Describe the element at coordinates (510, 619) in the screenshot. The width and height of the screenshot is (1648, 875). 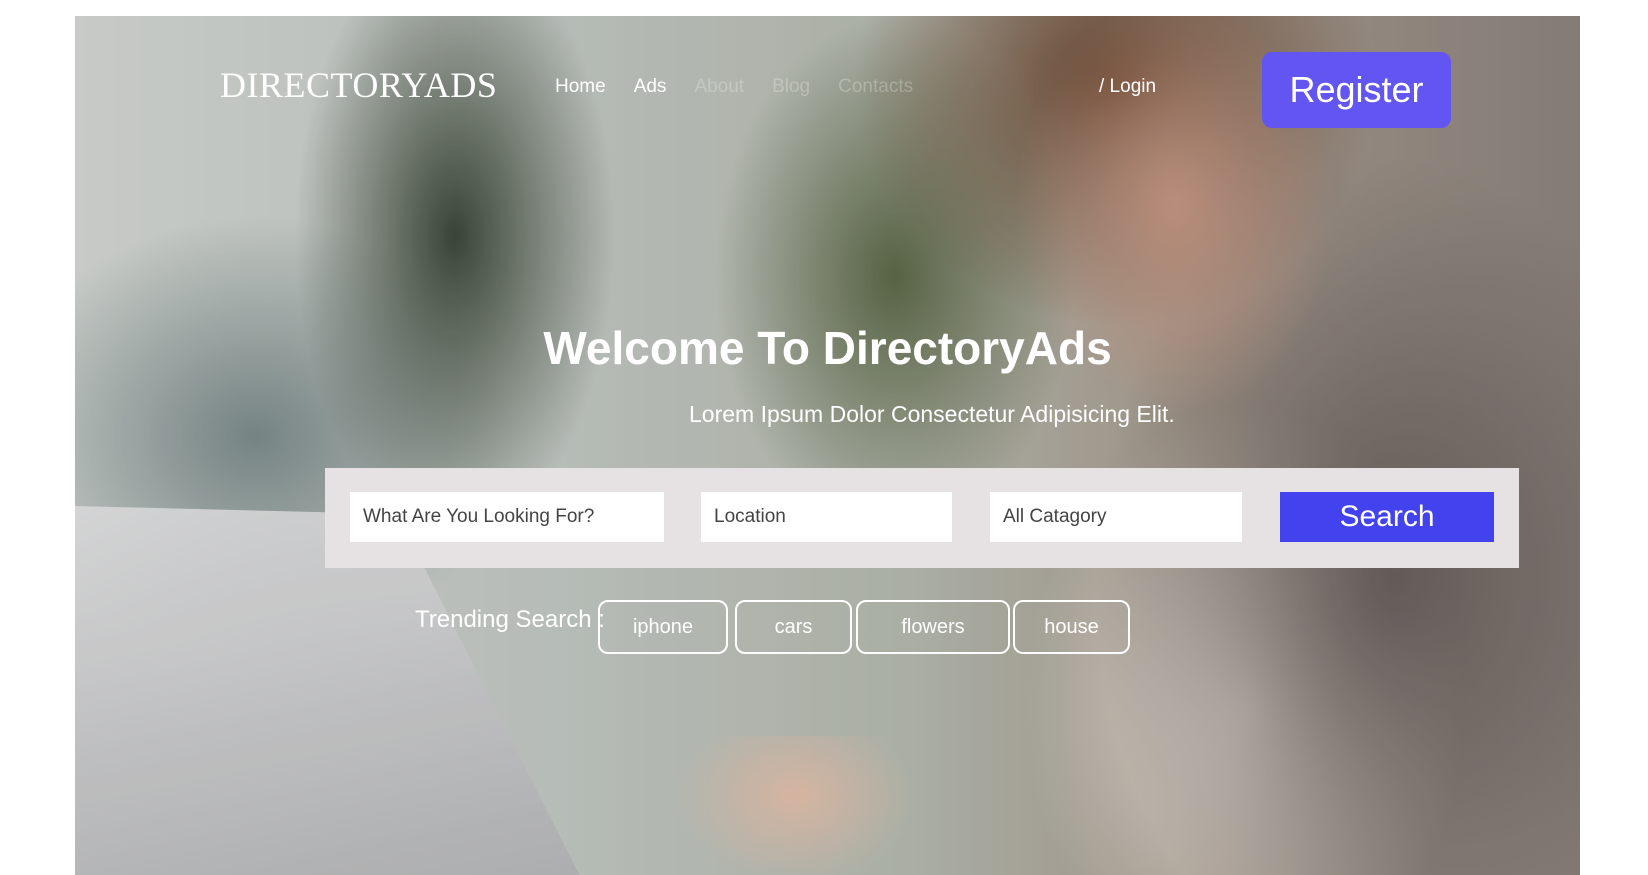
I see `trending-label: Trending Search :` at that location.